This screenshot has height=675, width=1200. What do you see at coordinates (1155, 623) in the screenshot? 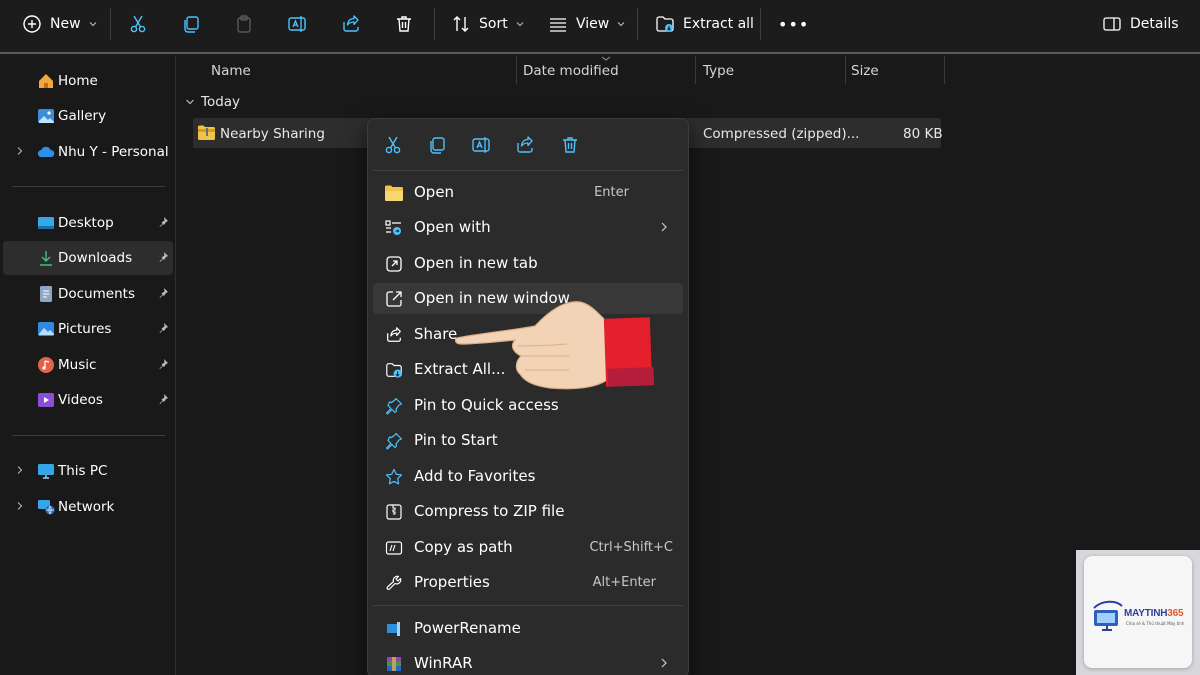
I see `logo-tagline: Chia sẻ & Thủ thuật Máy tính` at bounding box center [1155, 623].